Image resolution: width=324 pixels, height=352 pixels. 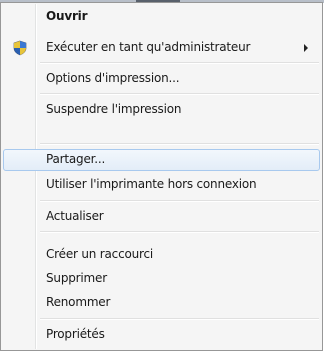 I want to click on menu-item-run-as-admin: Exécuter en tant qu'administrateur, so click(x=161, y=48).